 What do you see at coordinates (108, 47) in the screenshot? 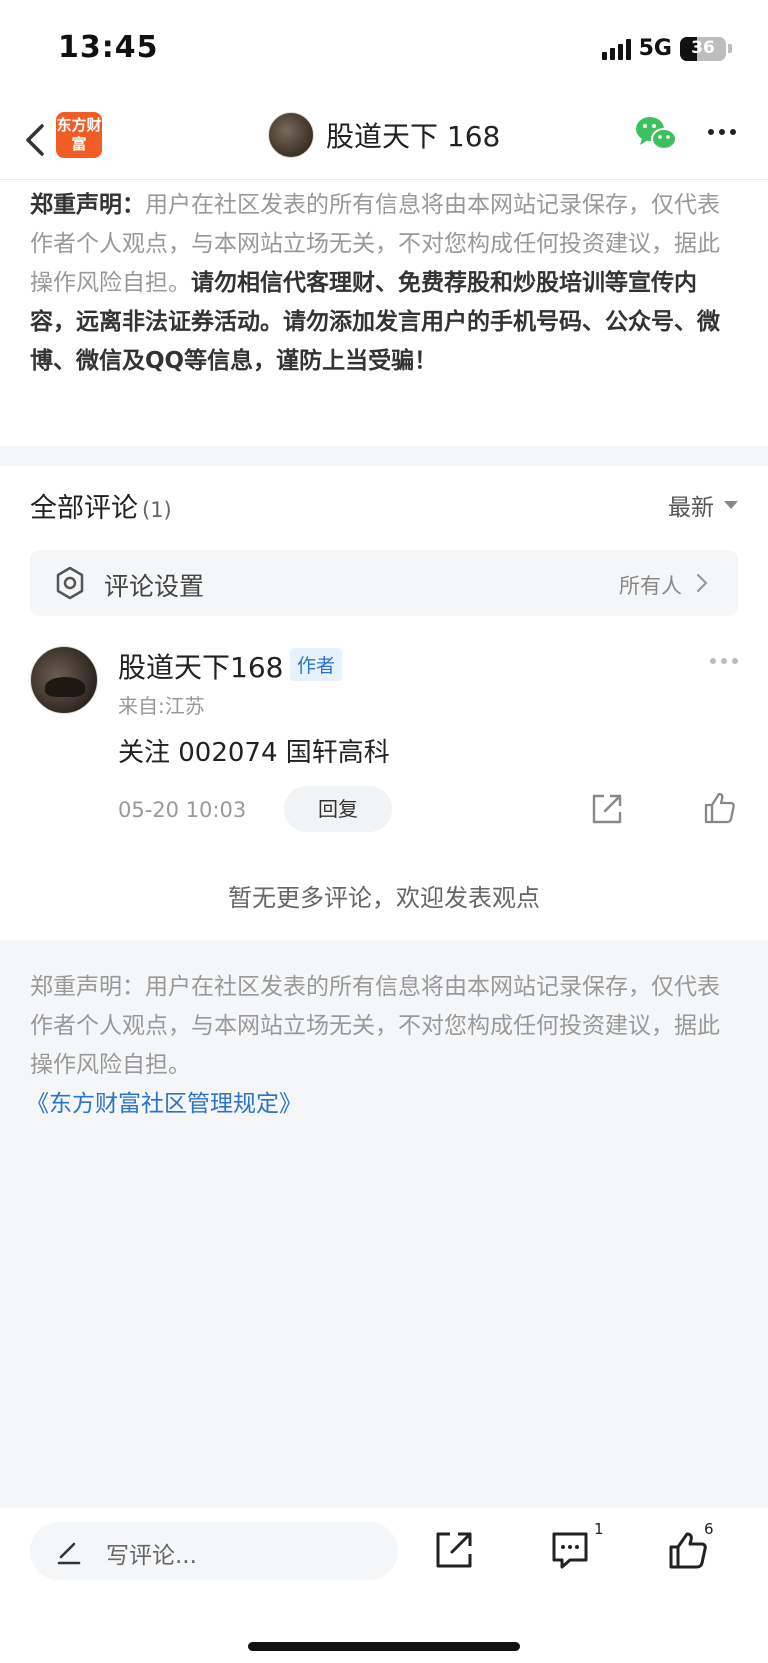
I see `clock: 13:45` at bounding box center [108, 47].